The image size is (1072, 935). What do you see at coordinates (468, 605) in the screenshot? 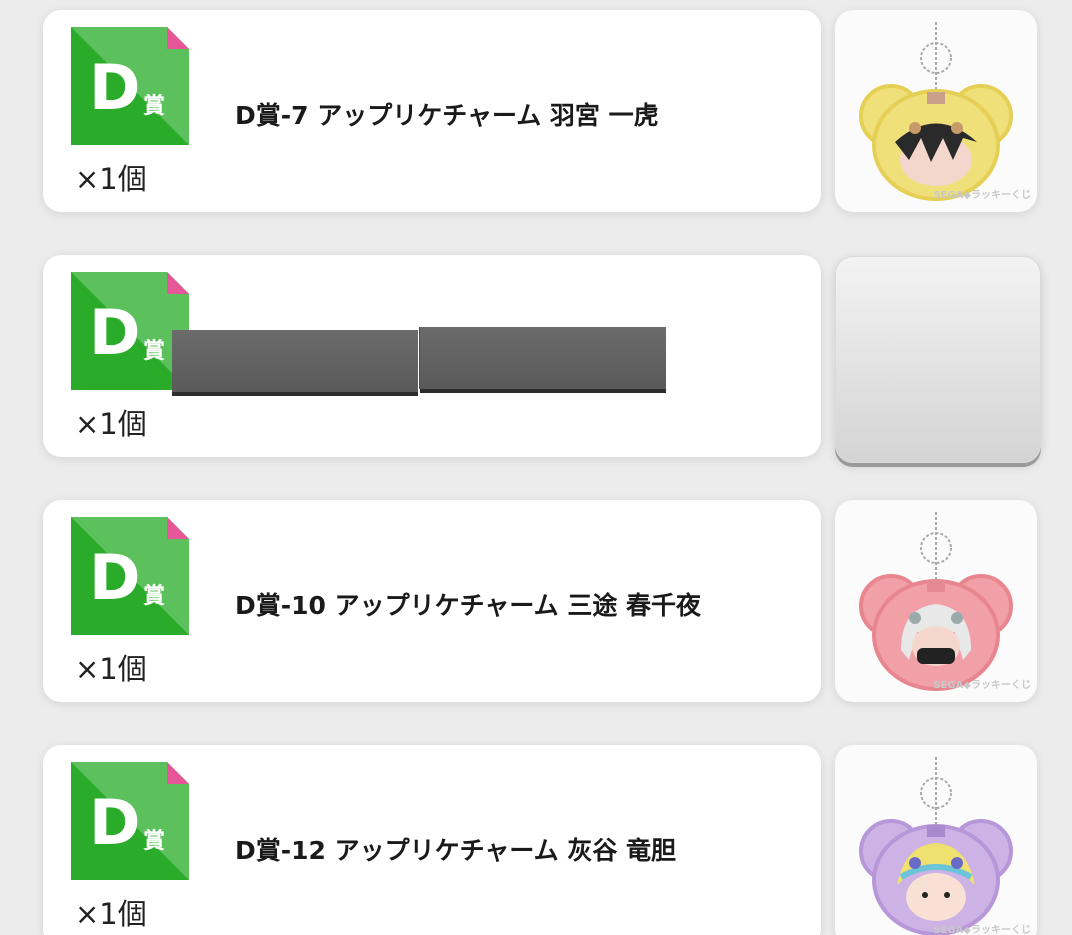
I see `prize-name: D賞-10 アップリケチャーム 三途 春千夜` at bounding box center [468, 605].